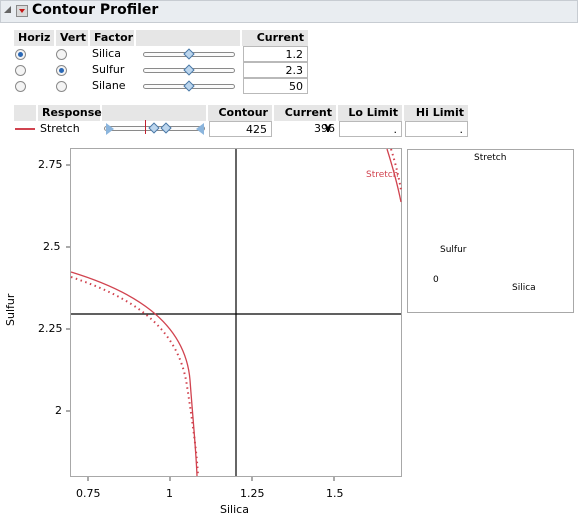 The height and width of the screenshot is (523, 580). Describe the element at coordinates (490, 231) in the screenshot. I see `surface-plot-frame` at that location.